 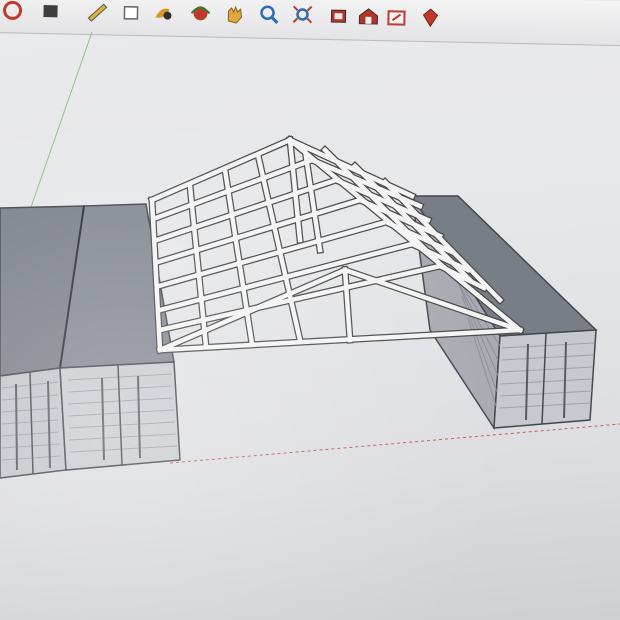 I want to click on red-axis-line, so click(x=394, y=443).